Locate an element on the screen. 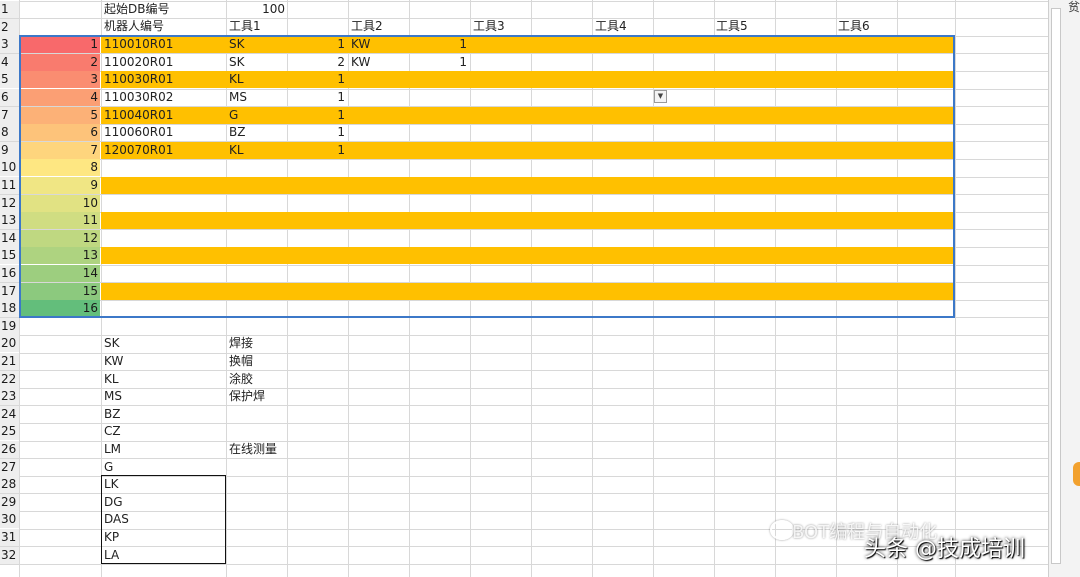  legend-code-cell: CZ is located at coordinates (112, 431).